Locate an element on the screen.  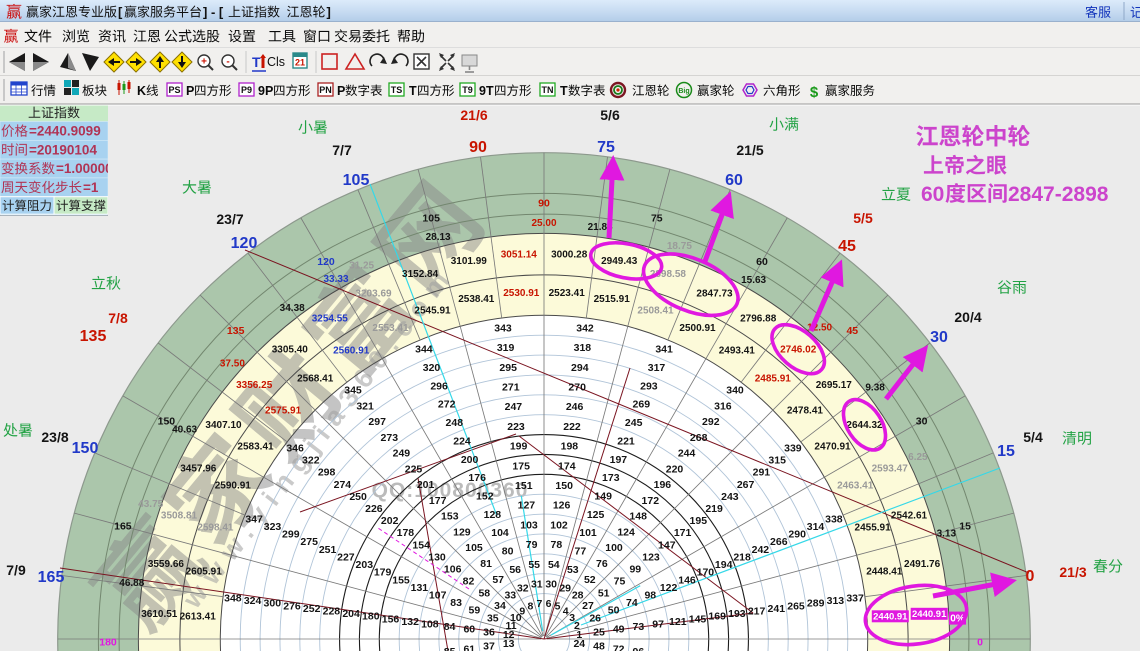
svg-text: 176 is located at coordinates (477, 478).